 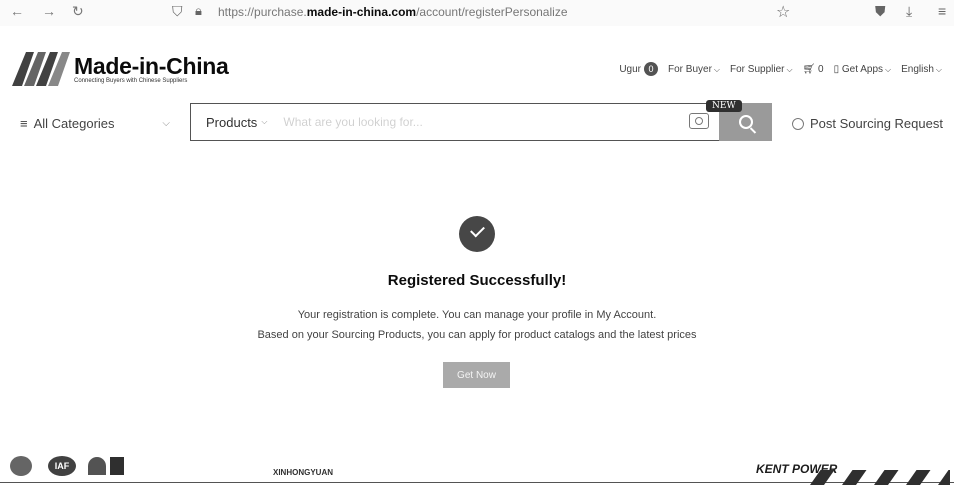 What do you see at coordinates (477, 234) in the screenshot?
I see `check-circle-icon` at bounding box center [477, 234].